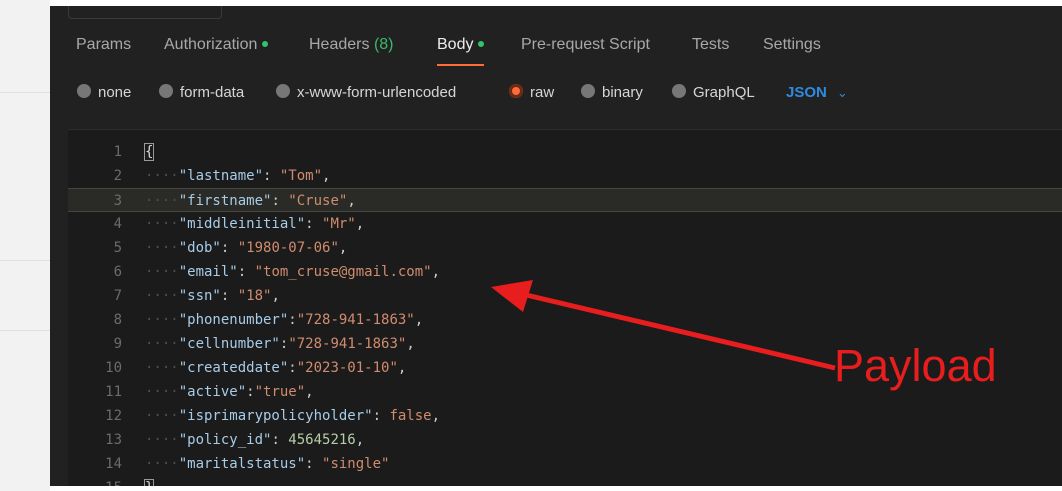 Image resolution: width=1062 pixels, height=491 pixels. What do you see at coordinates (556, 13) in the screenshot?
I see `url-bar-remnant` at bounding box center [556, 13].